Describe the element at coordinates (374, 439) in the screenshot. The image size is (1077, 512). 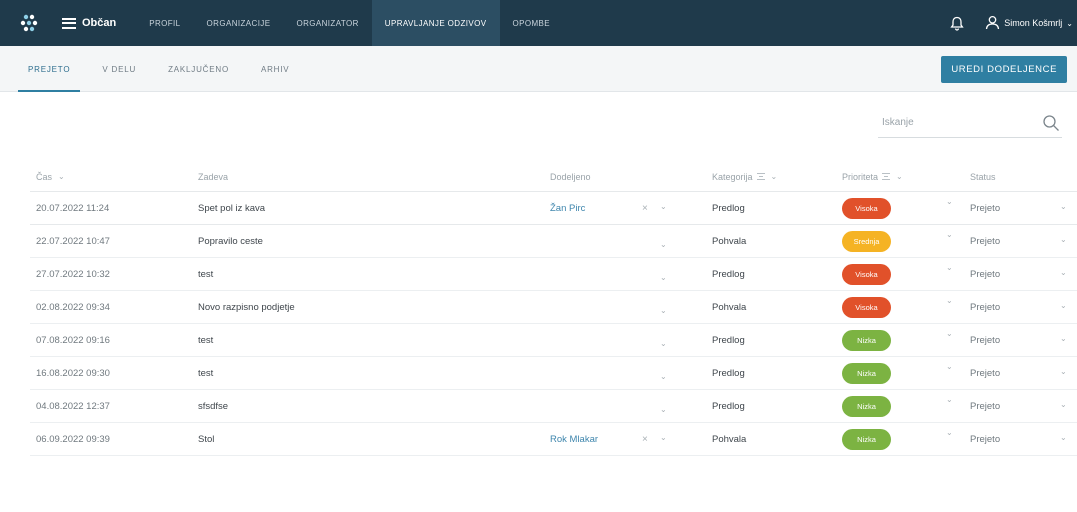
I see `row-subject: Stol` at that location.